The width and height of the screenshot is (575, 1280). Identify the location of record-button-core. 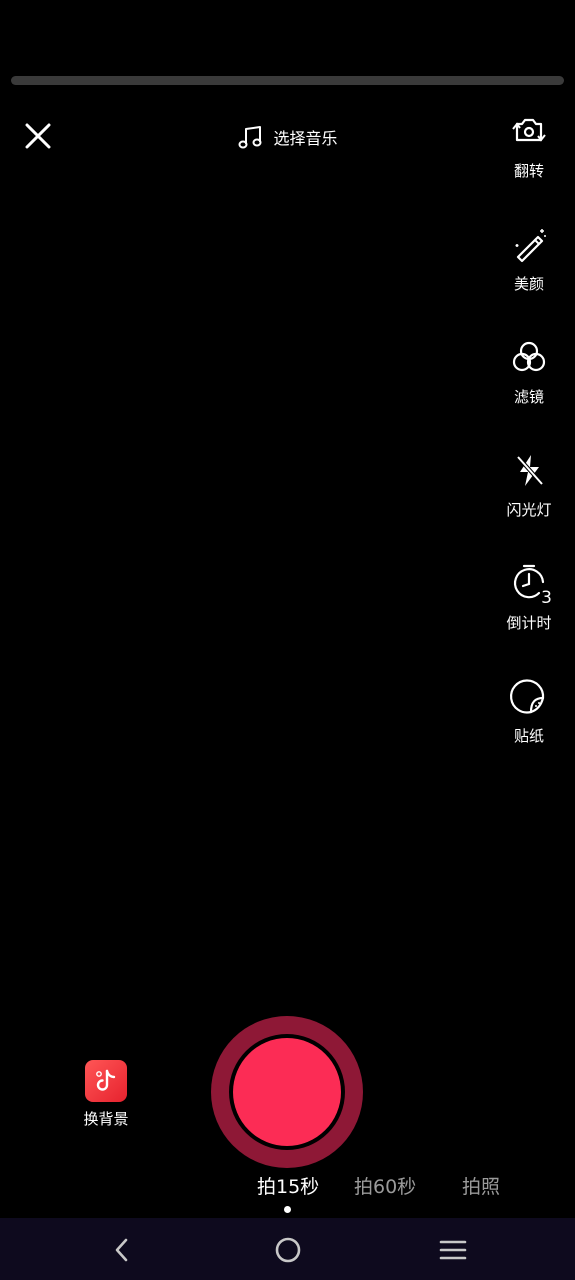
(287, 1092).